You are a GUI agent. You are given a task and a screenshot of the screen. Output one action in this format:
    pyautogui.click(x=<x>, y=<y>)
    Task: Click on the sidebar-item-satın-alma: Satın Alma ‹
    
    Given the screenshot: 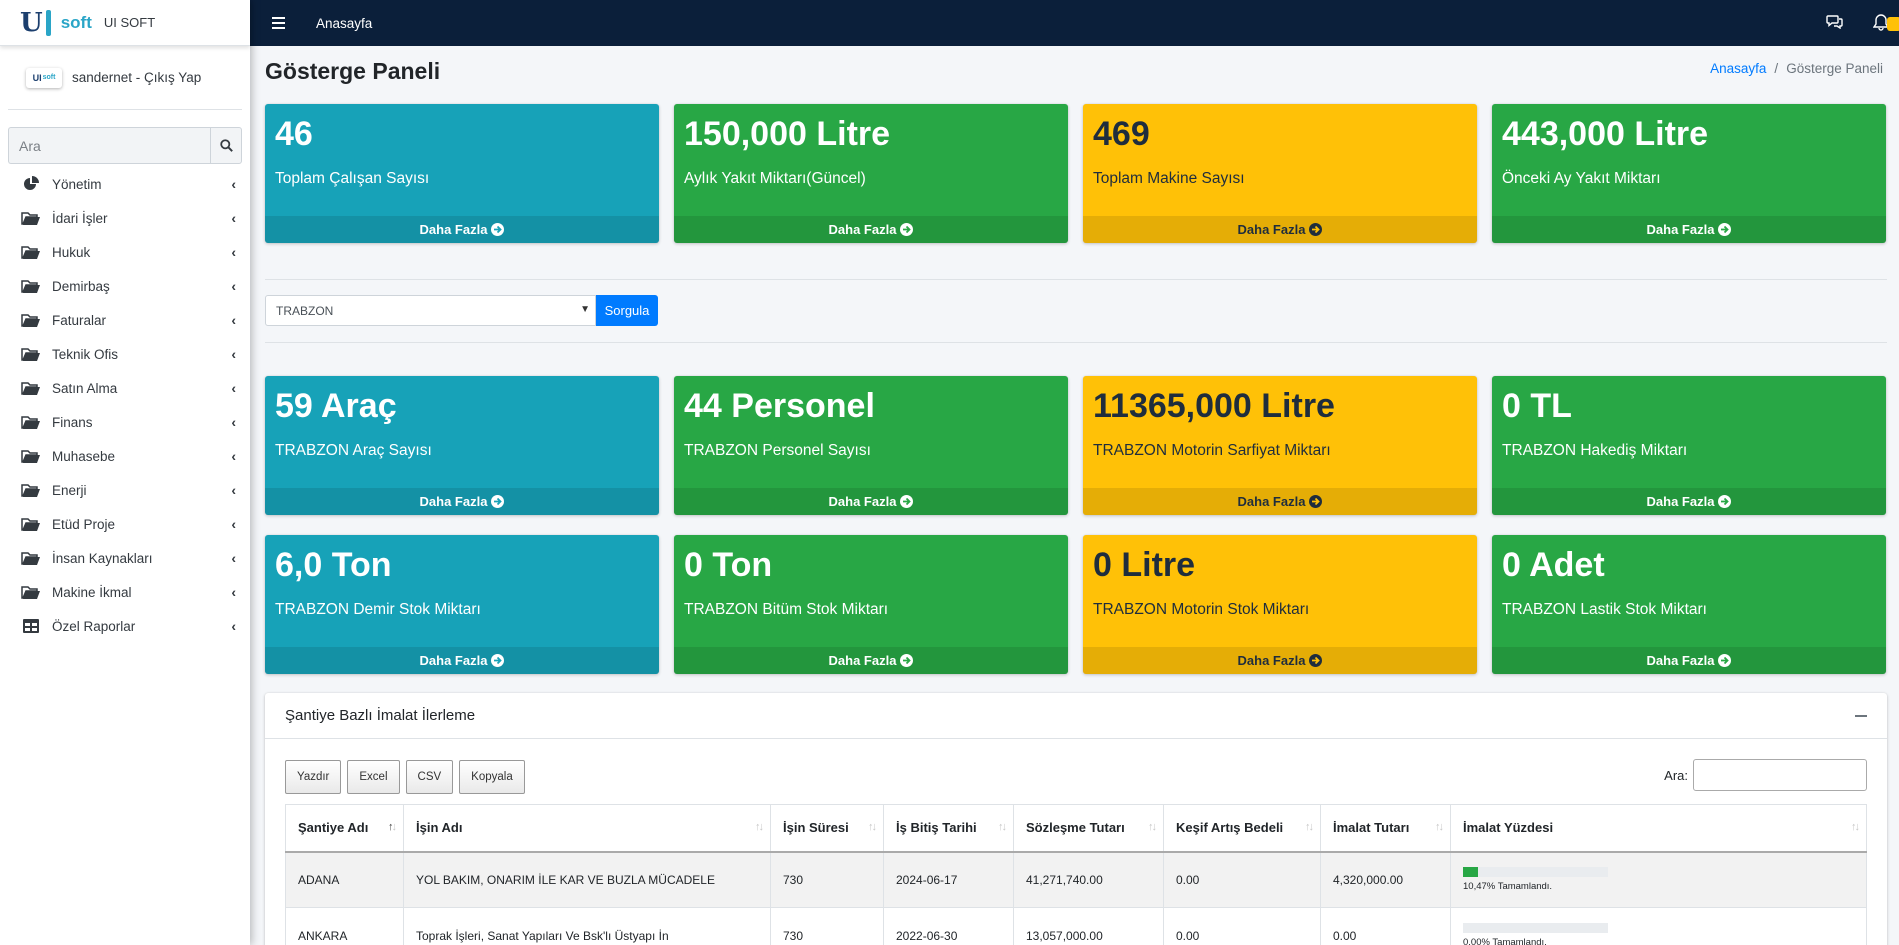 What is the action you would take?
    pyautogui.click(x=125, y=388)
    